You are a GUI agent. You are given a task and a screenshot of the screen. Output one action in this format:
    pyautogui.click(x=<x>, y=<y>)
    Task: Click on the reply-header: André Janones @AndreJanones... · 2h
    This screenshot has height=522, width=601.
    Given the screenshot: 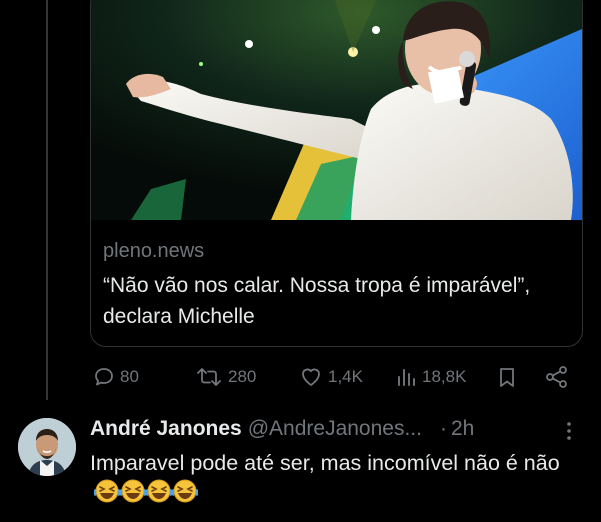 What is the action you would take?
    pyautogui.click(x=282, y=429)
    